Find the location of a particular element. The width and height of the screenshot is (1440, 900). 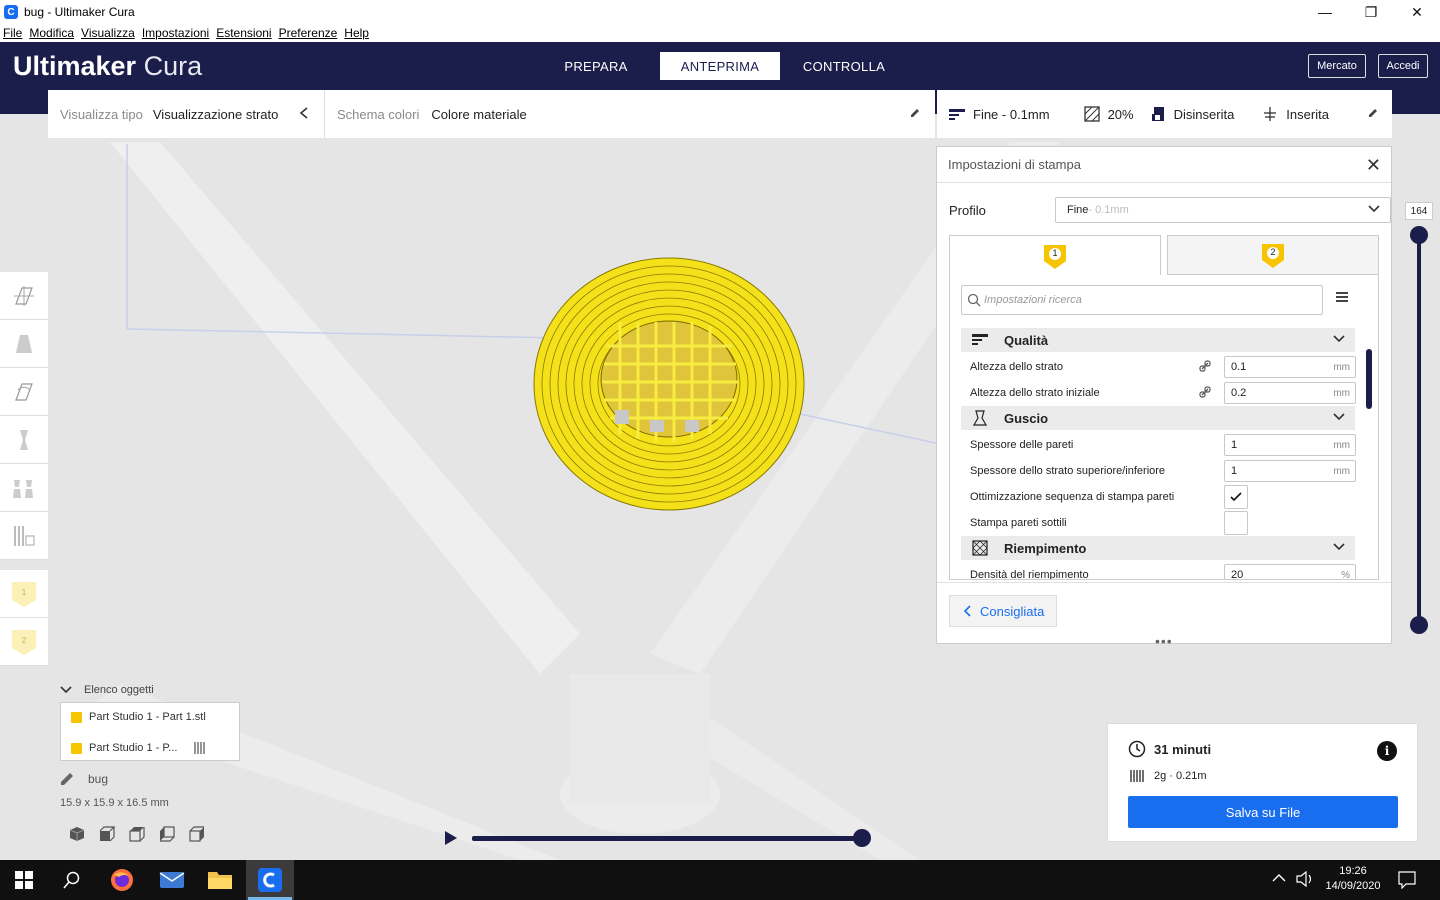

menu-help: Help is located at coordinates (356, 33).